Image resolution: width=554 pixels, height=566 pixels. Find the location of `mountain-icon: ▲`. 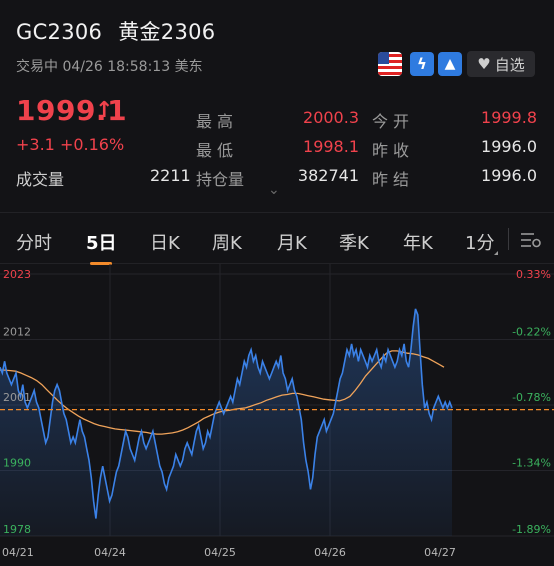

mountain-icon: ▲ is located at coordinates (450, 64).